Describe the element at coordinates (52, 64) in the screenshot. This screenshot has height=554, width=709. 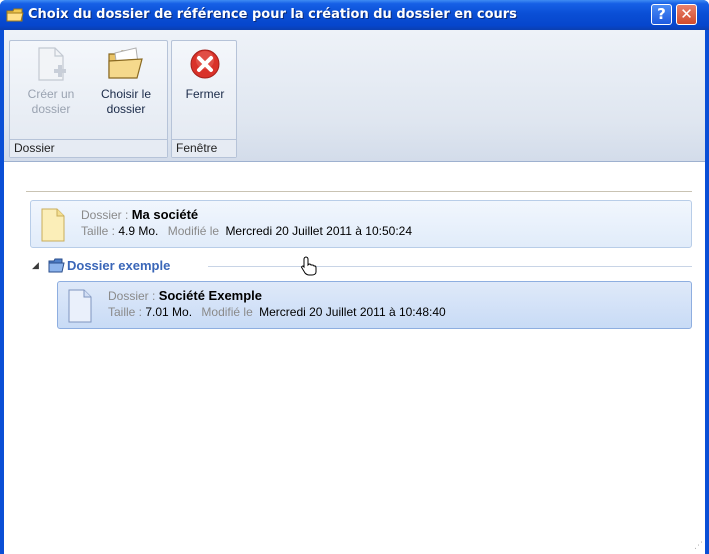
I see `new-document-icon` at that location.